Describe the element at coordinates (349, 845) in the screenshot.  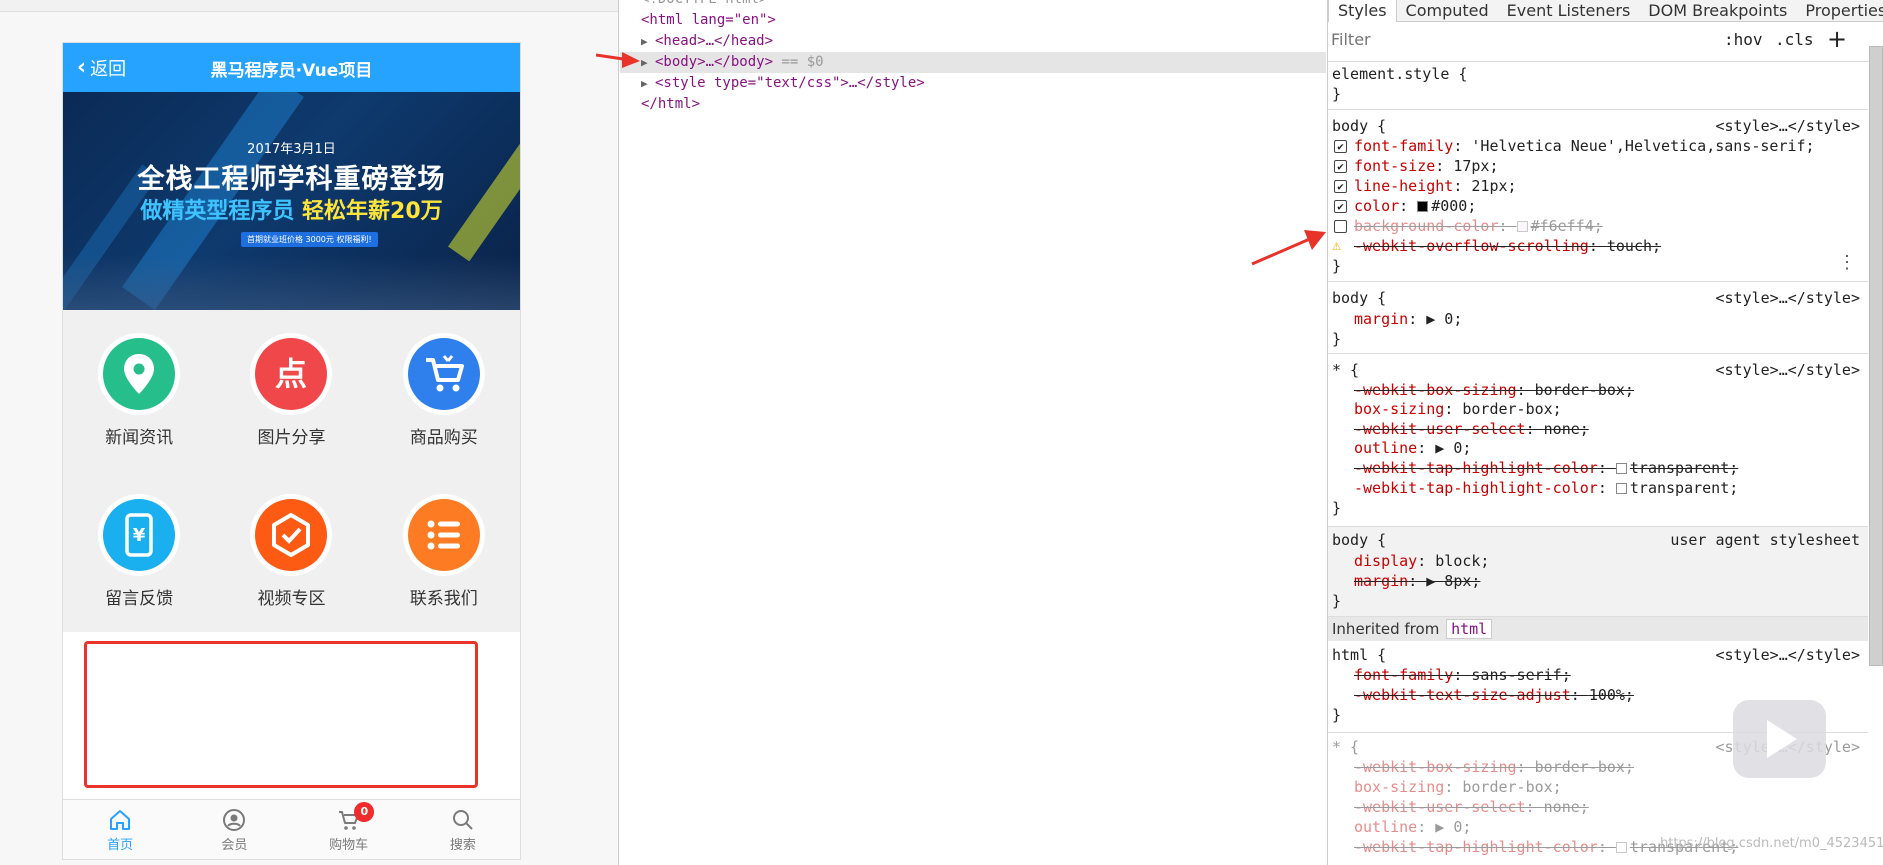
I see `tab-label: 购物车` at that location.